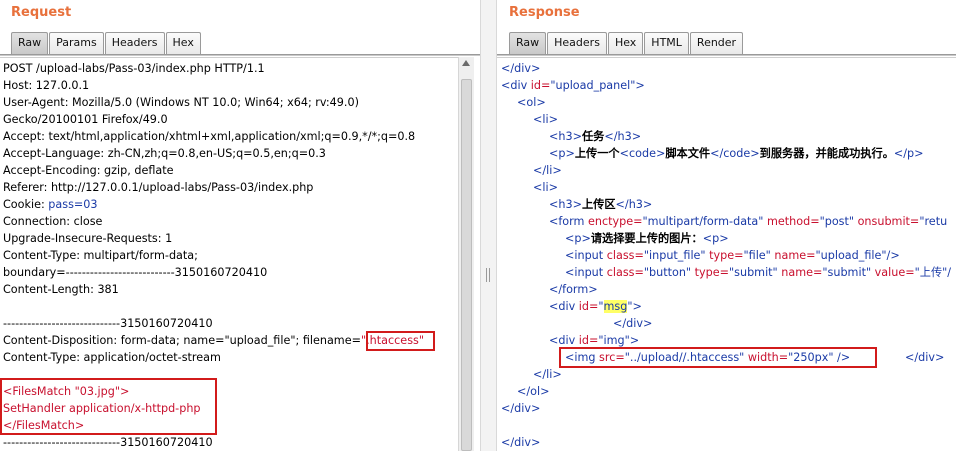 The image size is (956, 451). Describe the element at coordinates (625, 272) in the screenshot. I see `code-token: class=` at that location.